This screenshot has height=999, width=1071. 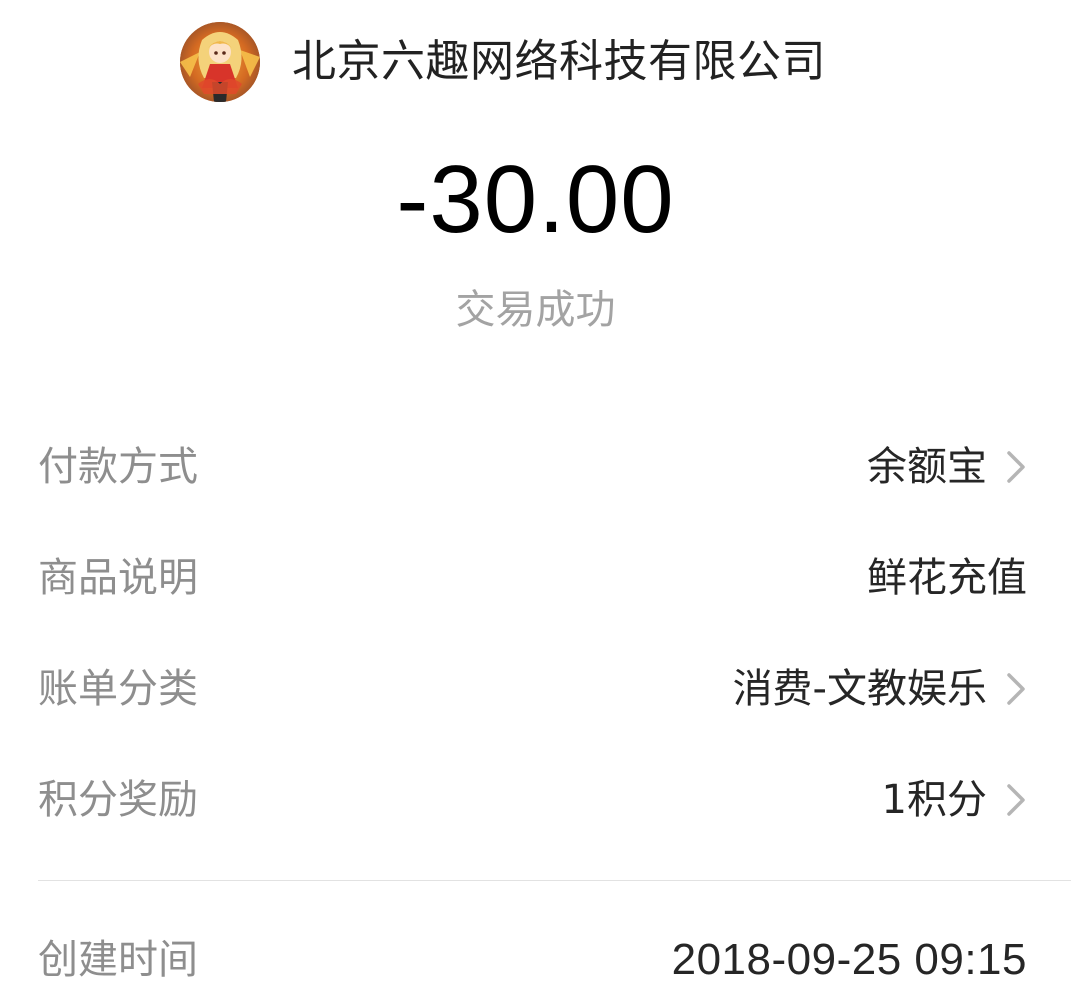 What do you see at coordinates (554, 880) in the screenshot?
I see `section-divider` at bounding box center [554, 880].